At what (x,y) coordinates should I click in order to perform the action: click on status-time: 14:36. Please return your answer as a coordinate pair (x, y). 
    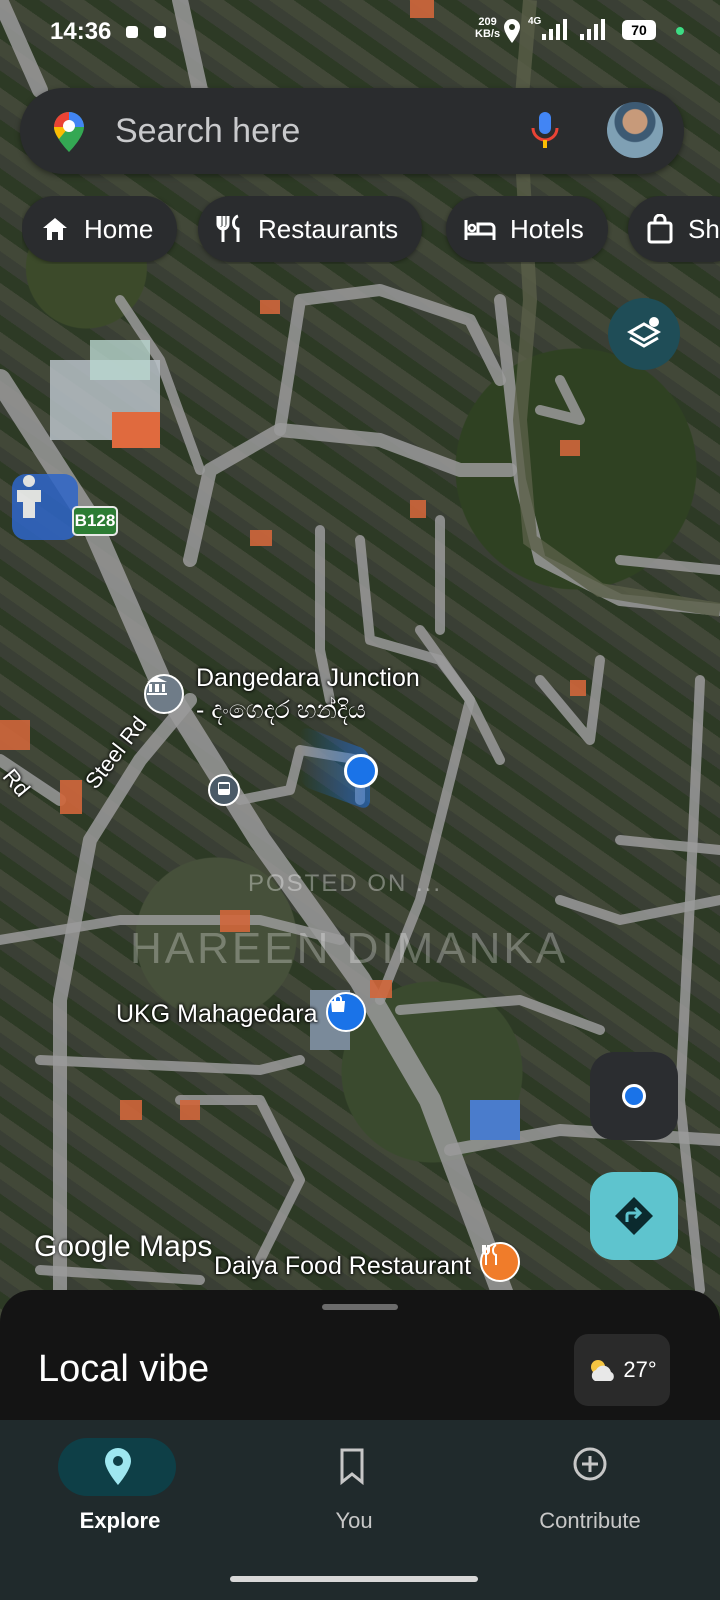
    Looking at the image, I should click on (81, 31).